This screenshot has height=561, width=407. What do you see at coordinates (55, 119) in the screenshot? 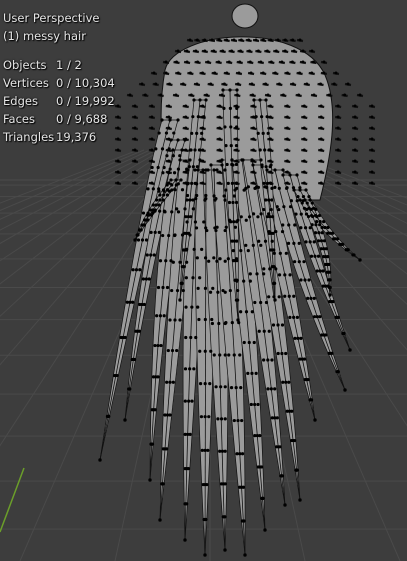
I see `stat-faces: Faces 0 / 9,688` at bounding box center [55, 119].